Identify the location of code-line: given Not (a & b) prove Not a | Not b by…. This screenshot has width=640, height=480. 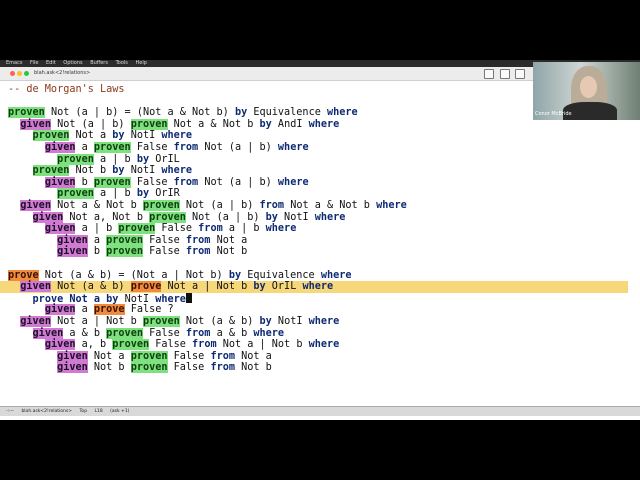
(170, 287).